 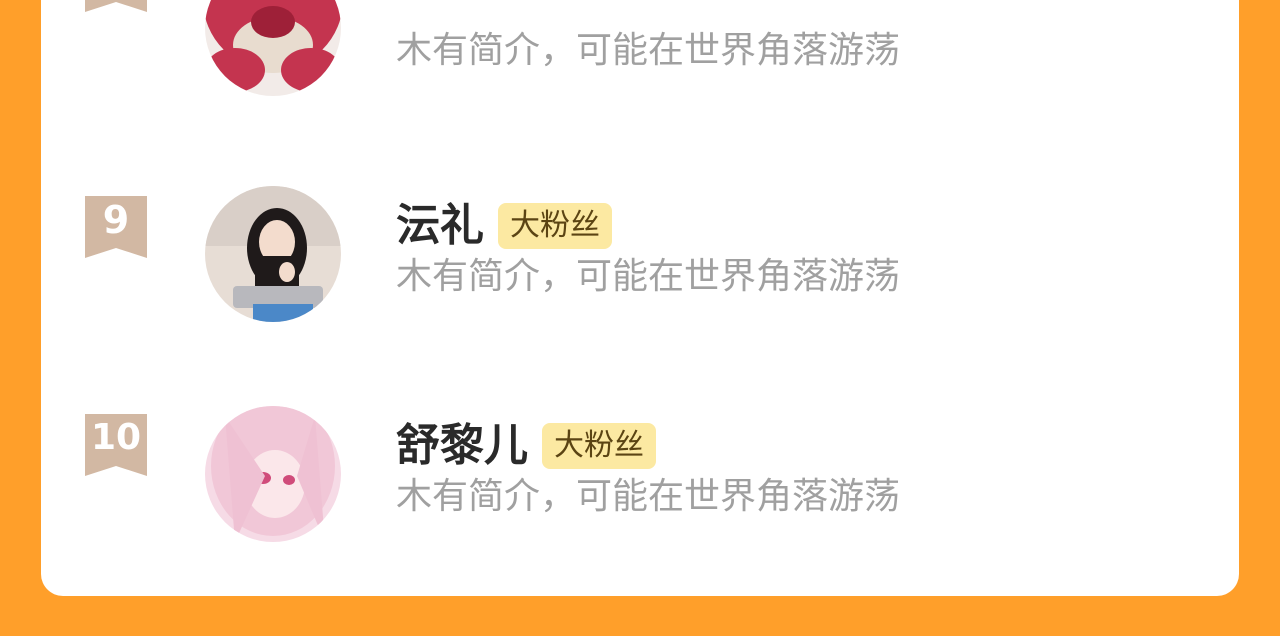 What do you see at coordinates (273, 48) in the screenshot?
I see `pink-bear-avatar` at bounding box center [273, 48].